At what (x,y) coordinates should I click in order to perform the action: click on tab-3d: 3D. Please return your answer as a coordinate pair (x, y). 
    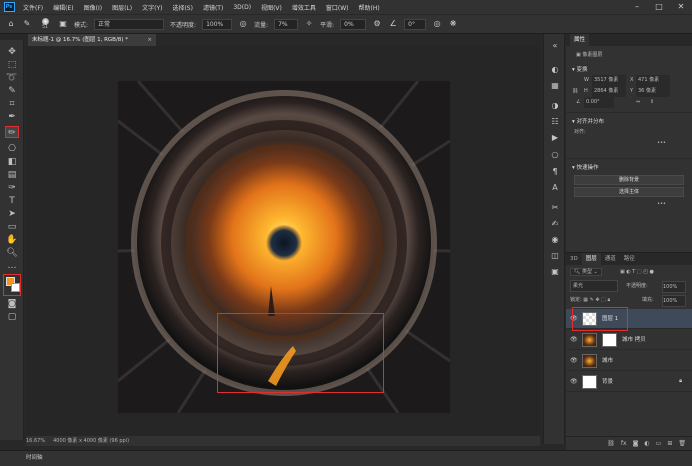
    Looking at the image, I should click on (574, 259).